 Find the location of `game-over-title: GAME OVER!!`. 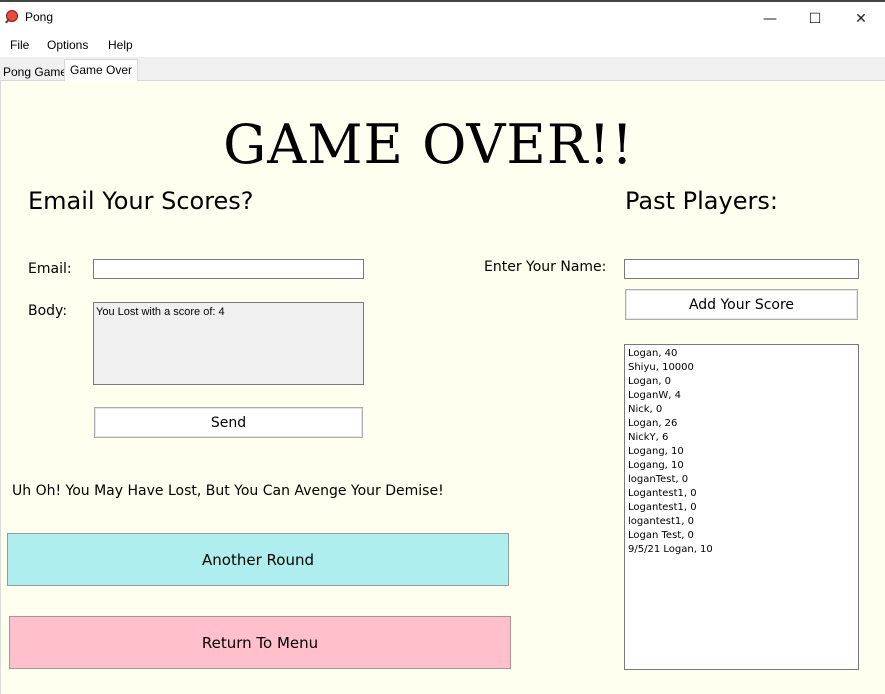

game-over-title: GAME OVER!! is located at coordinates (428, 144).